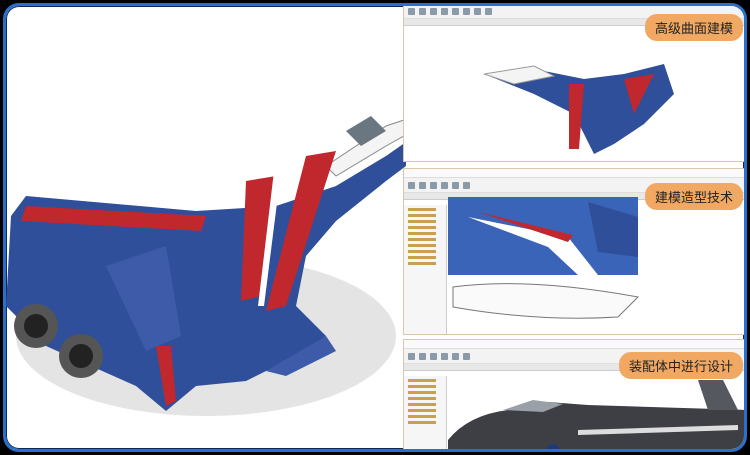  What do you see at coordinates (596, 414) in the screenshot?
I see `gray-jet-view` at bounding box center [596, 414].